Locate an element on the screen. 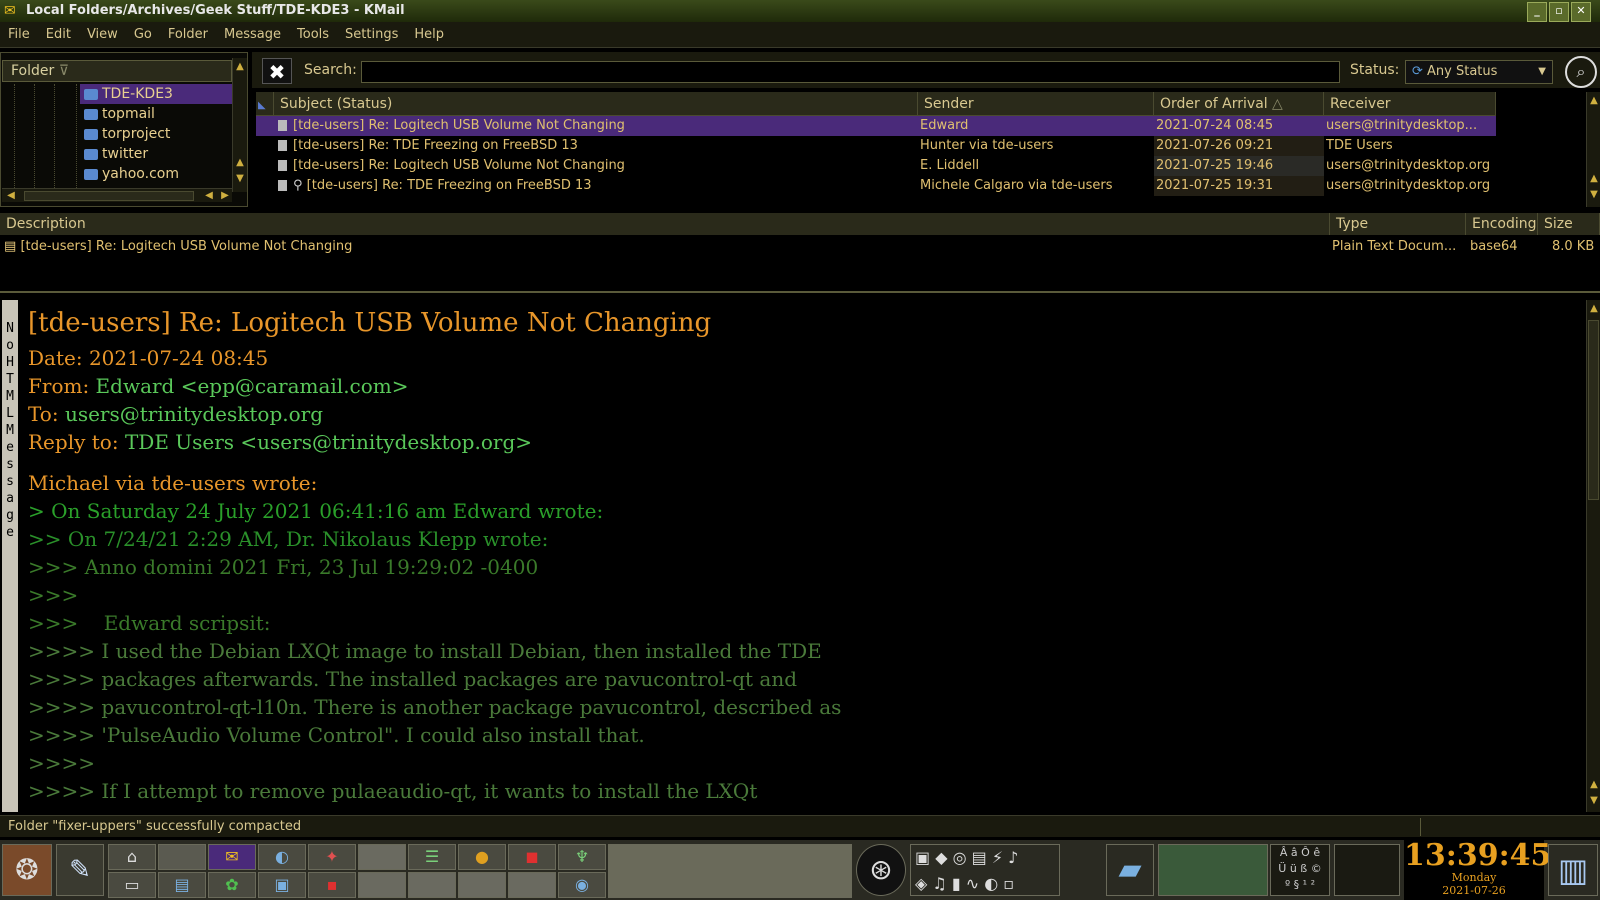 This screenshot has height=900, width=1600. menu-folder: Folder is located at coordinates (188, 35).